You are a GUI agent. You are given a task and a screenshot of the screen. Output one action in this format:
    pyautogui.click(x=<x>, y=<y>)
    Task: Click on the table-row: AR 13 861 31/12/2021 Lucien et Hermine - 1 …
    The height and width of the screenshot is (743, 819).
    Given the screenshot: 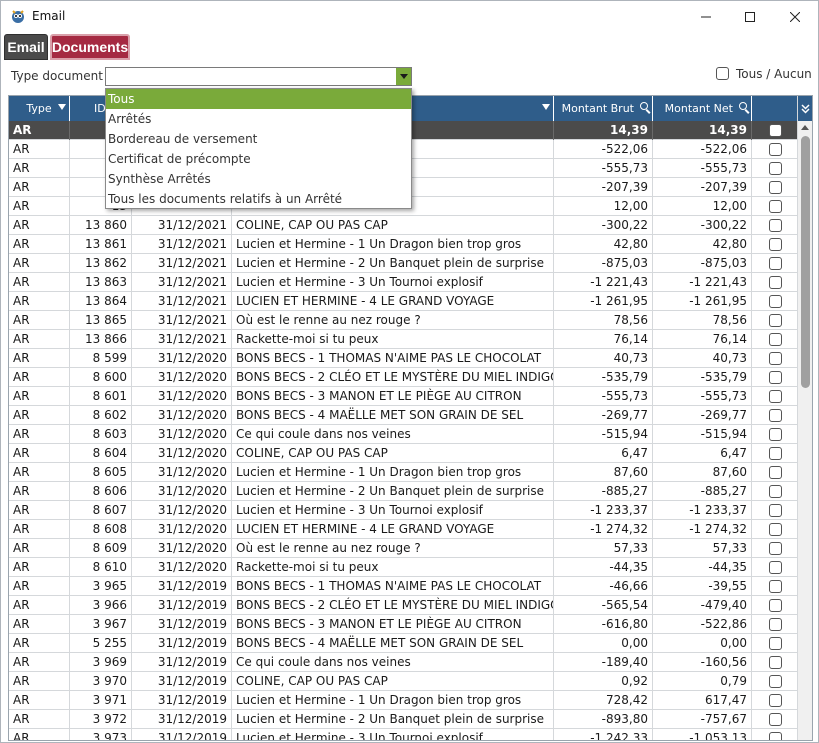 What is the action you would take?
    pyautogui.click(x=404, y=244)
    